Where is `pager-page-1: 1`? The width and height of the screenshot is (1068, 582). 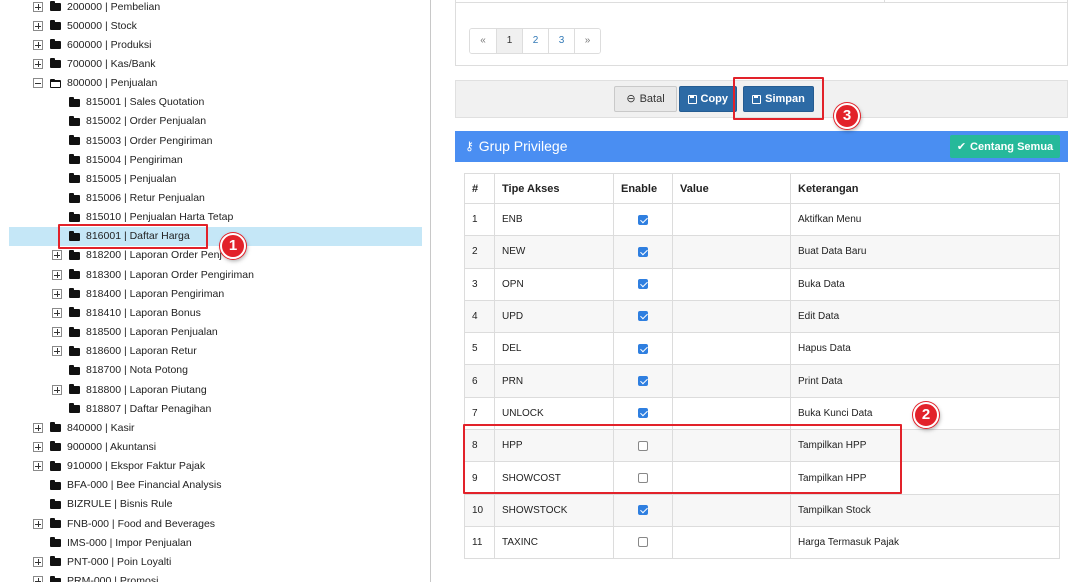
pager-page-1: 1 is located at coordinates (509, 41).